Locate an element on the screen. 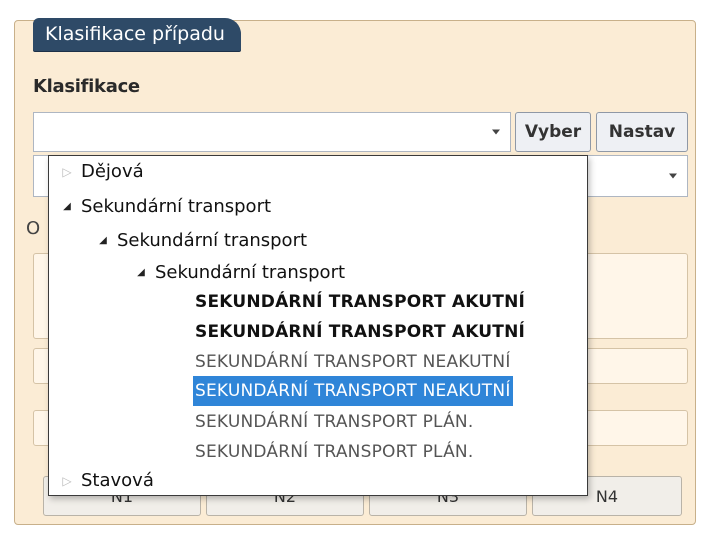 The height and width of the screenshot is (533, 702). tree-node-label: Stavová is located at coordinates (117, 480).